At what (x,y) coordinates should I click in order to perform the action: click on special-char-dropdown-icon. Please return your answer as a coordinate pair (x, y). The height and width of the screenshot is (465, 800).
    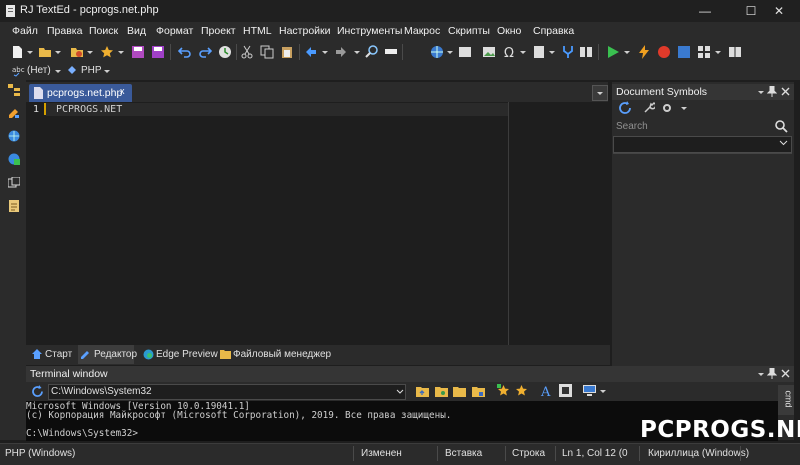
    Looking at the image, I should click on (523, 52).